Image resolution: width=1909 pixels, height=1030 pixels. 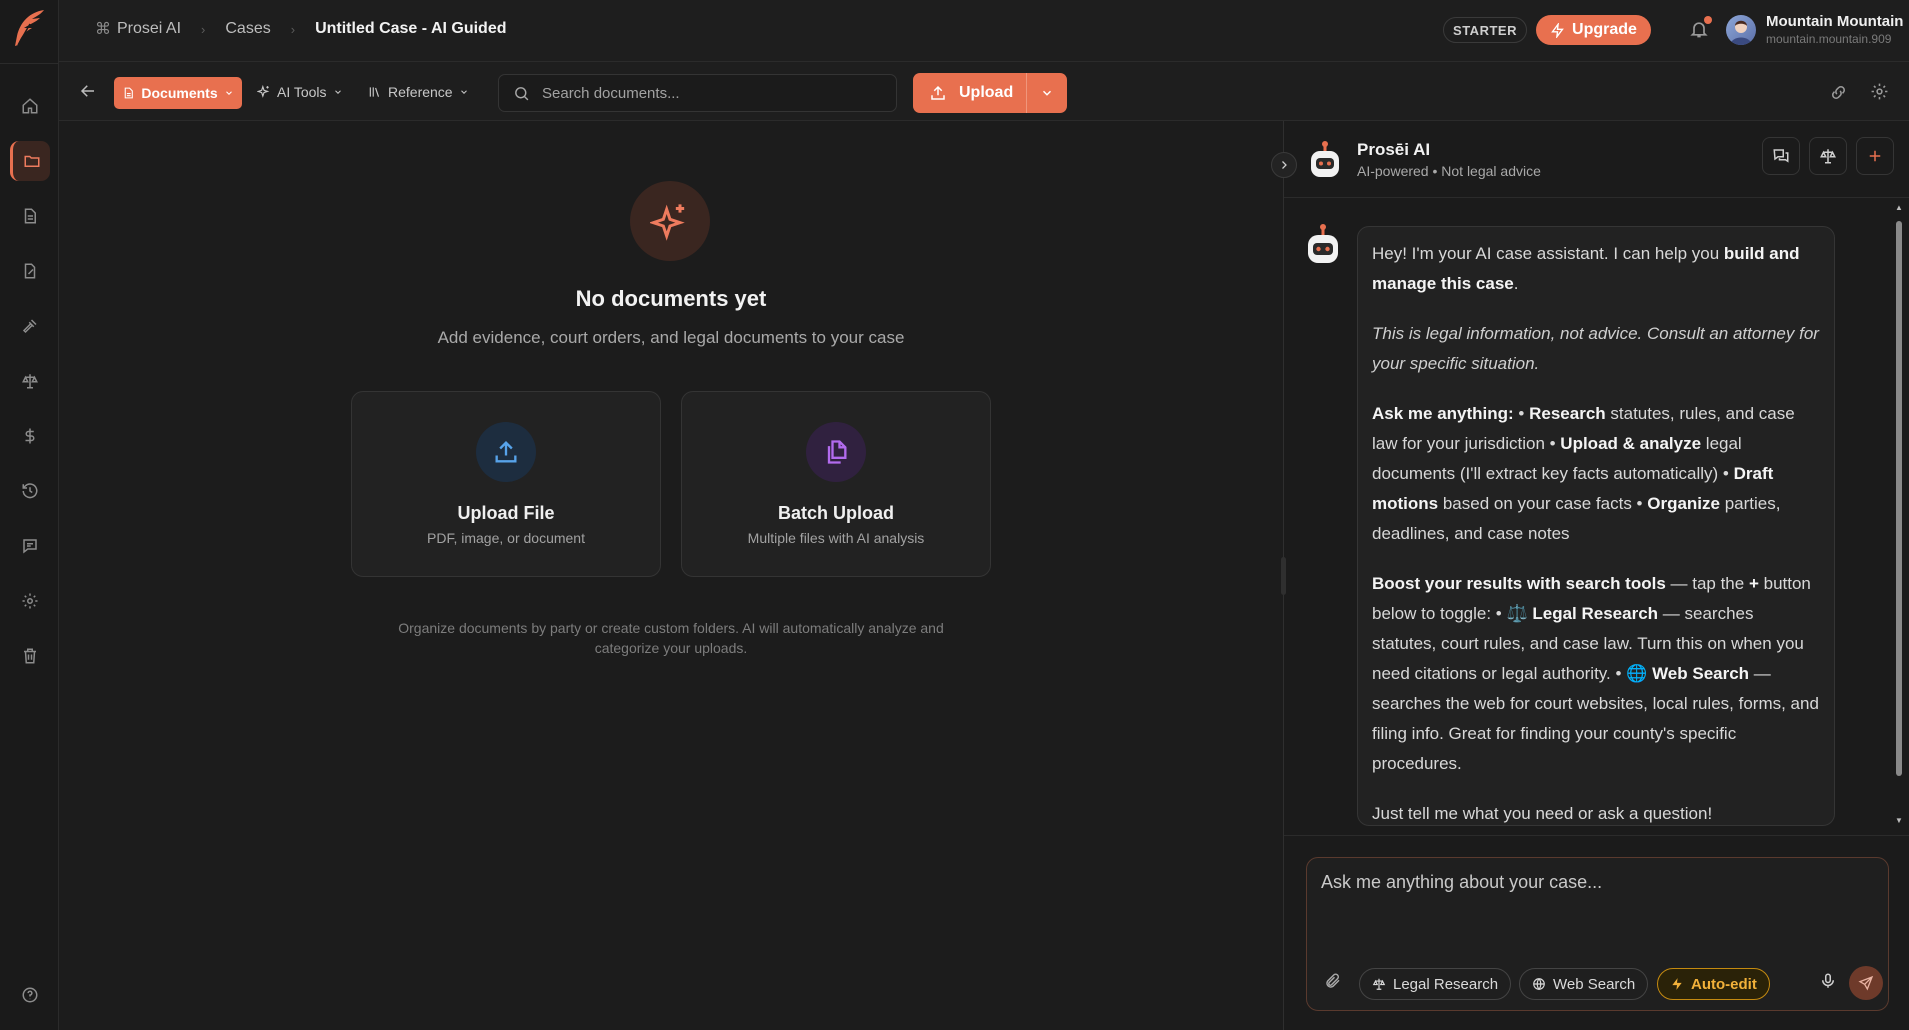 I want to click on message-text: — tap the, so click(x=1707, y=583).